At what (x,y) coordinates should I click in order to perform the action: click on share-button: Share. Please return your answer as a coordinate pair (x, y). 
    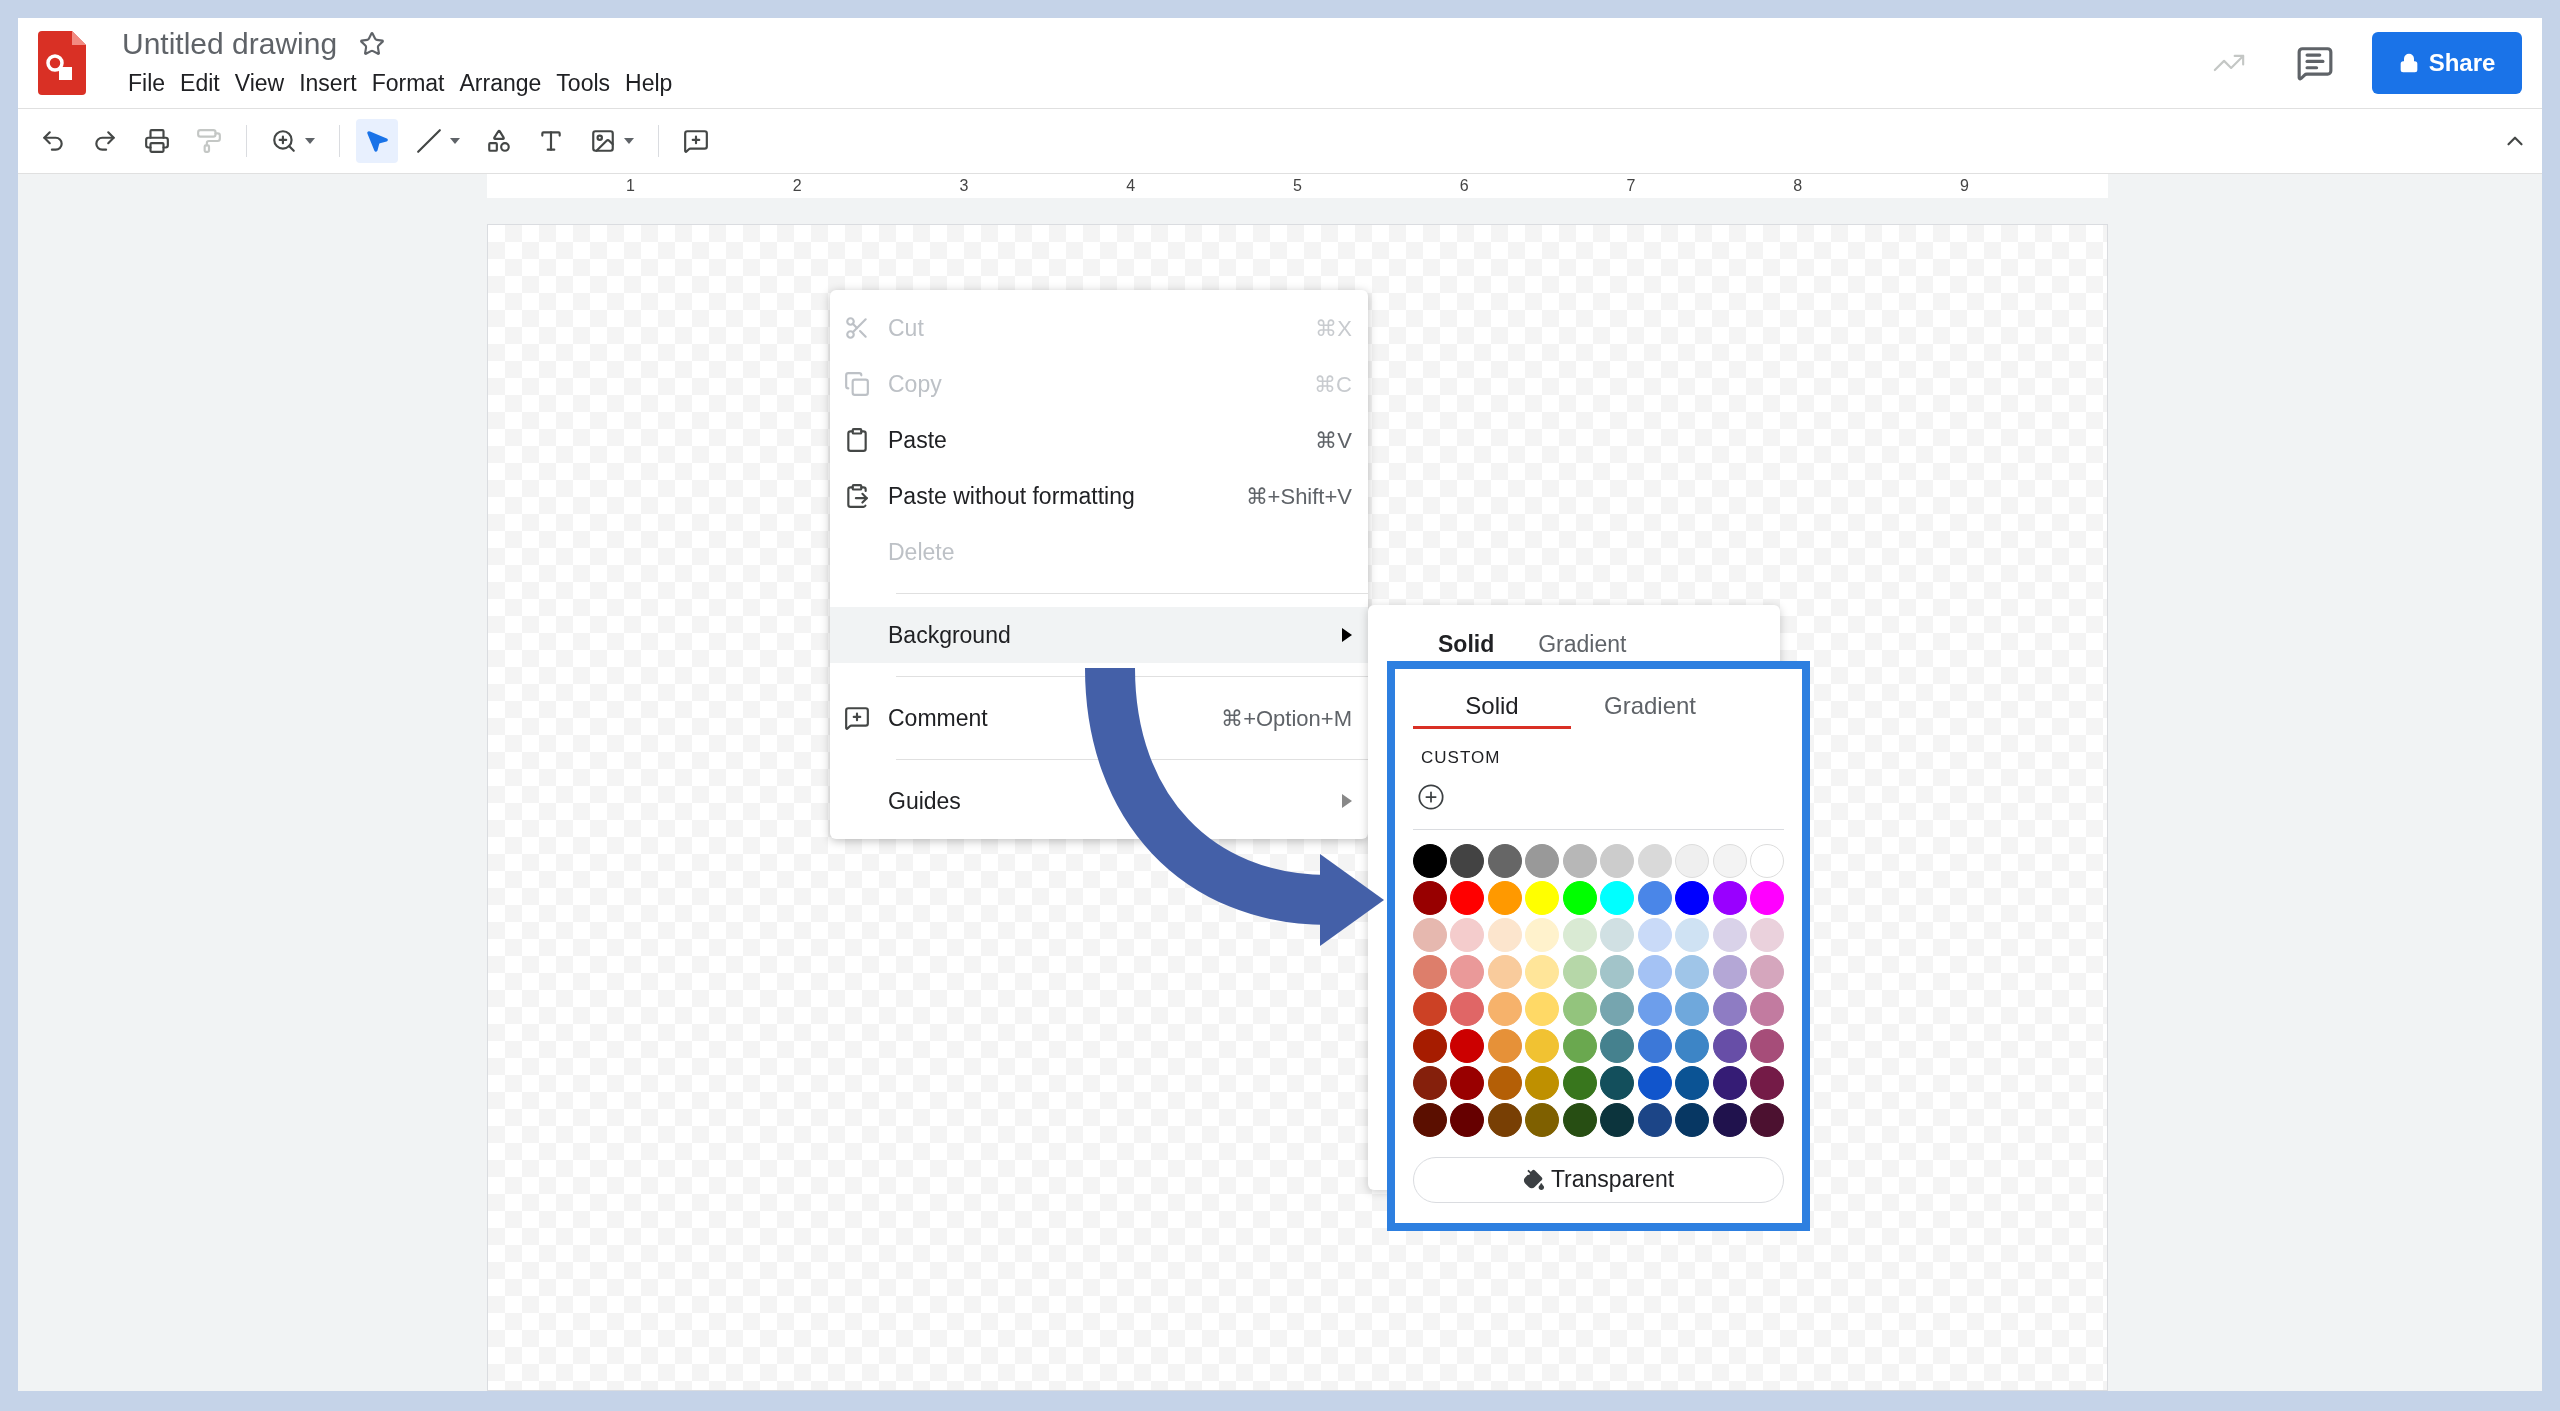
    Looking at the image, I should click on (2447, 63).